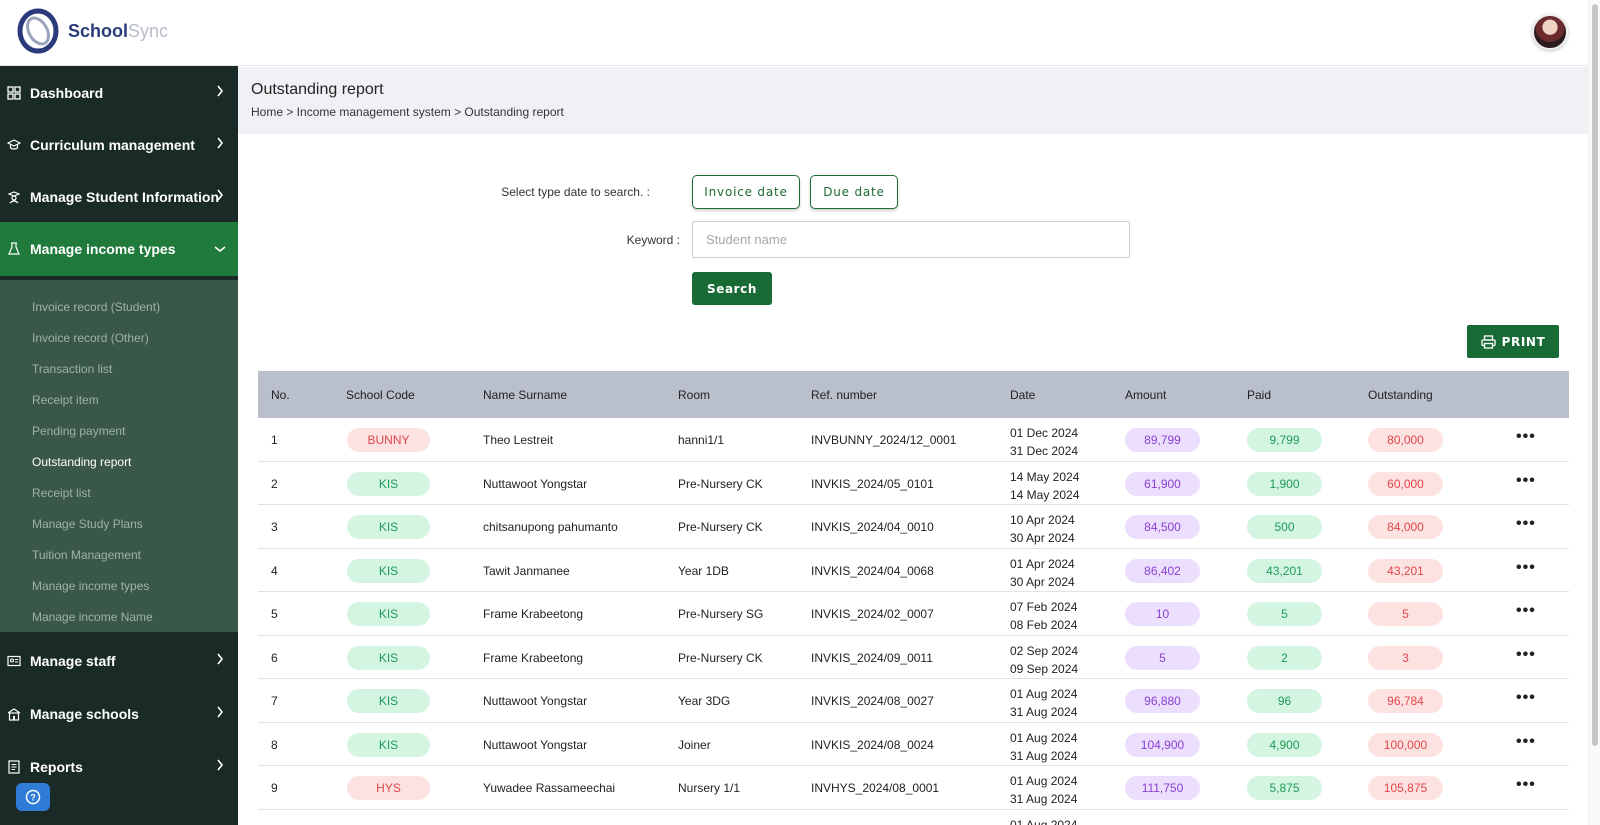 This screenshot has width=1600, height=825. Describe the element at coordinates (709, 788) in the screenshot. I see `room: Nursery 1/1` at that location.